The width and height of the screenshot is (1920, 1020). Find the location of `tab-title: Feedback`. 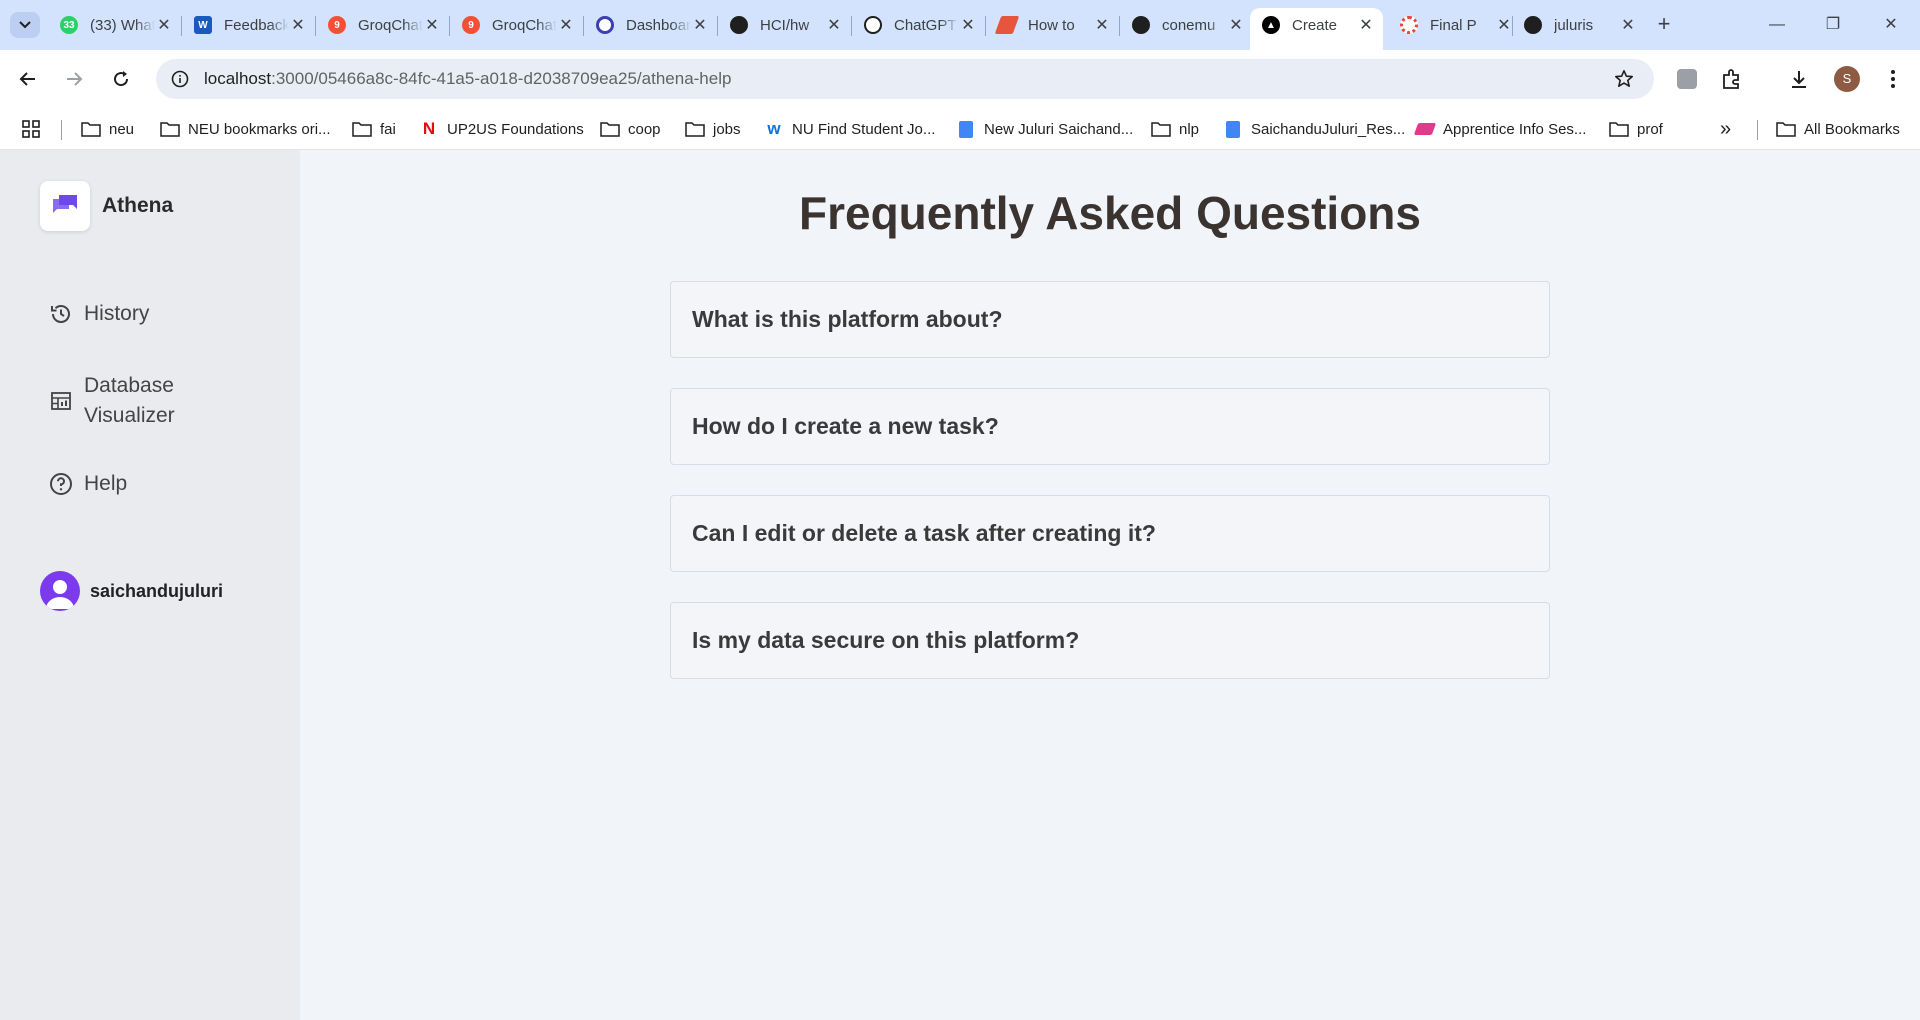

tab-title: Feedback is located at coordinates (256, 25).